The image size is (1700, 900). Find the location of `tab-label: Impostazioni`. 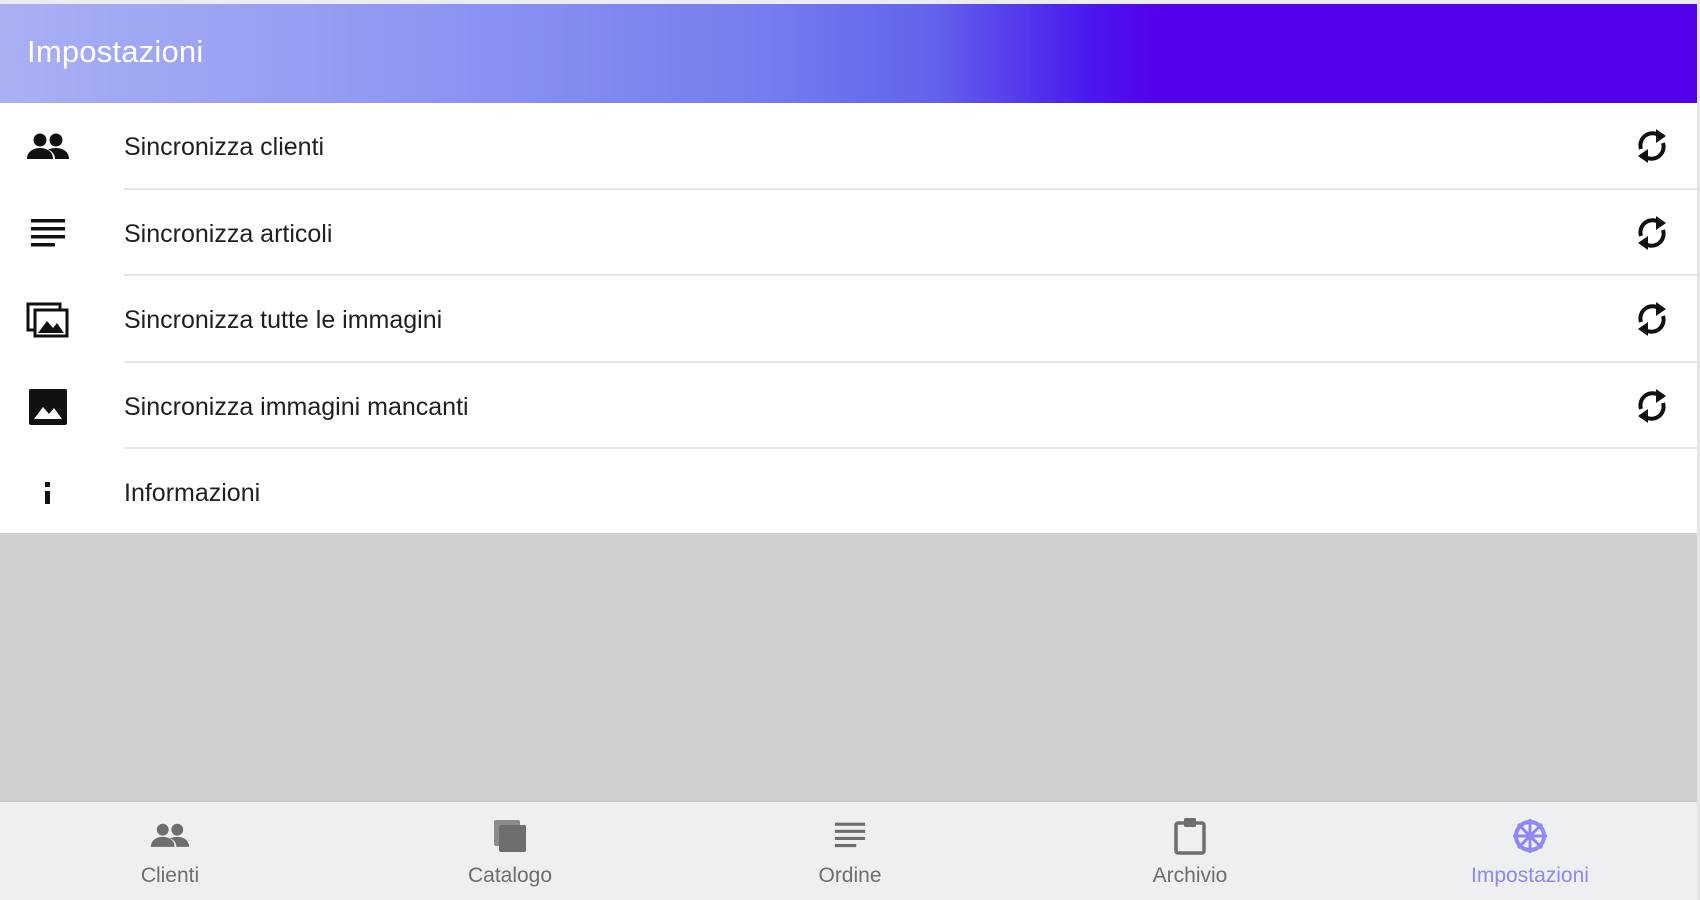

tab-label: Impostazioni is located at coordinates (1530, 875).